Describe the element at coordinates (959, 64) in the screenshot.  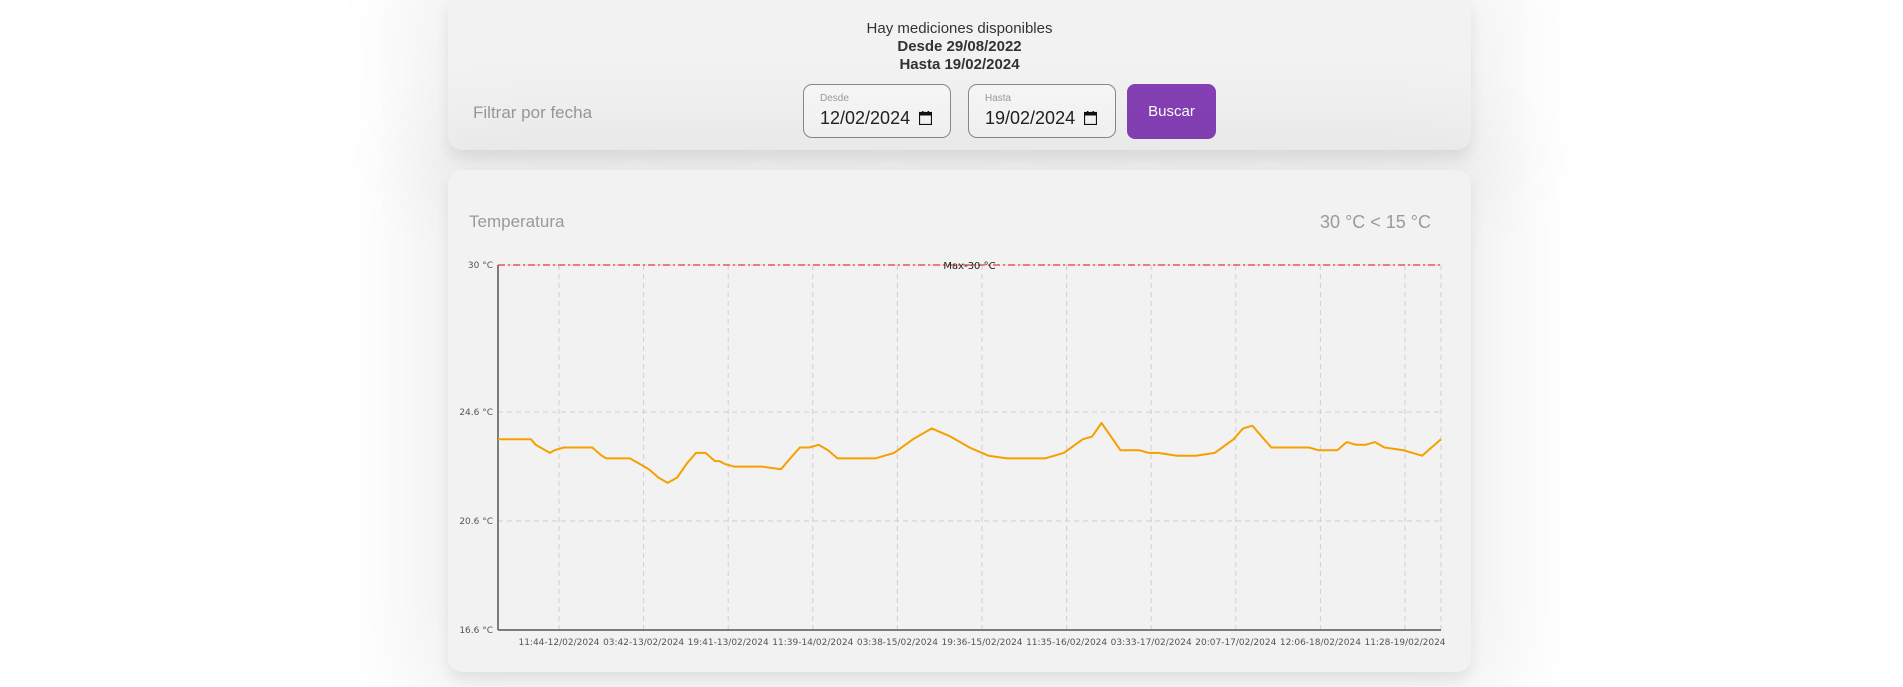
I see `available-to: Hasta 19/02/2024` at that location.